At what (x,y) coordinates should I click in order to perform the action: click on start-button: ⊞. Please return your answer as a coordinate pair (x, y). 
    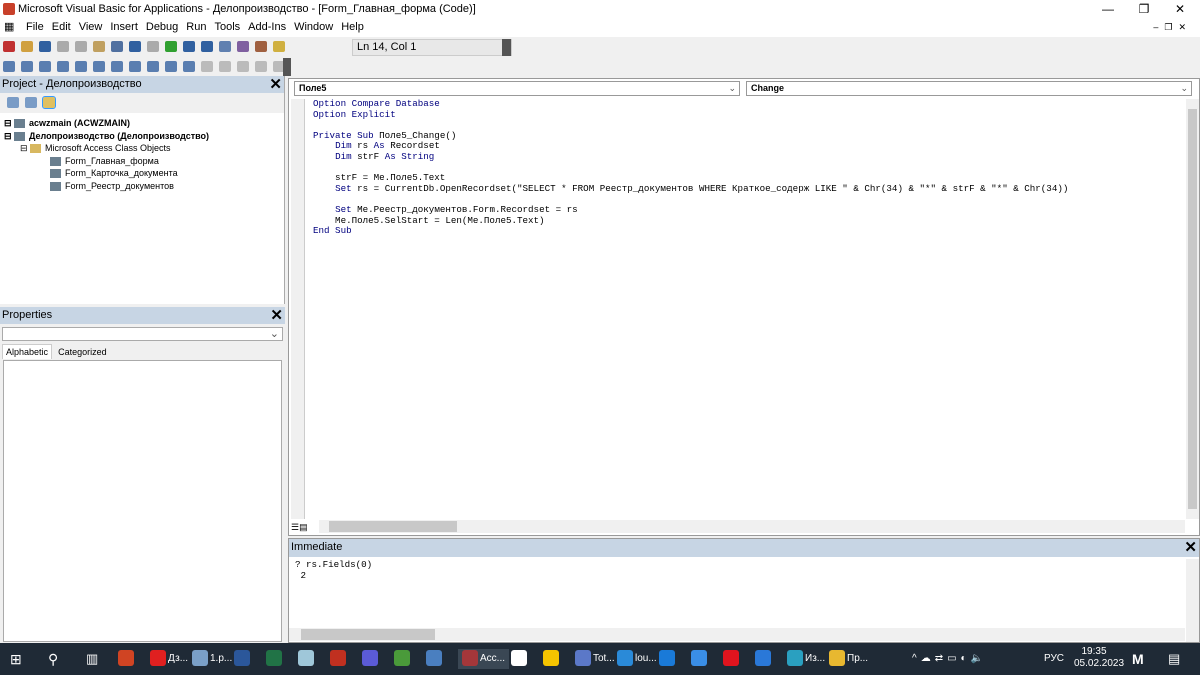
    Looking at the image, I should click on (16, 659).